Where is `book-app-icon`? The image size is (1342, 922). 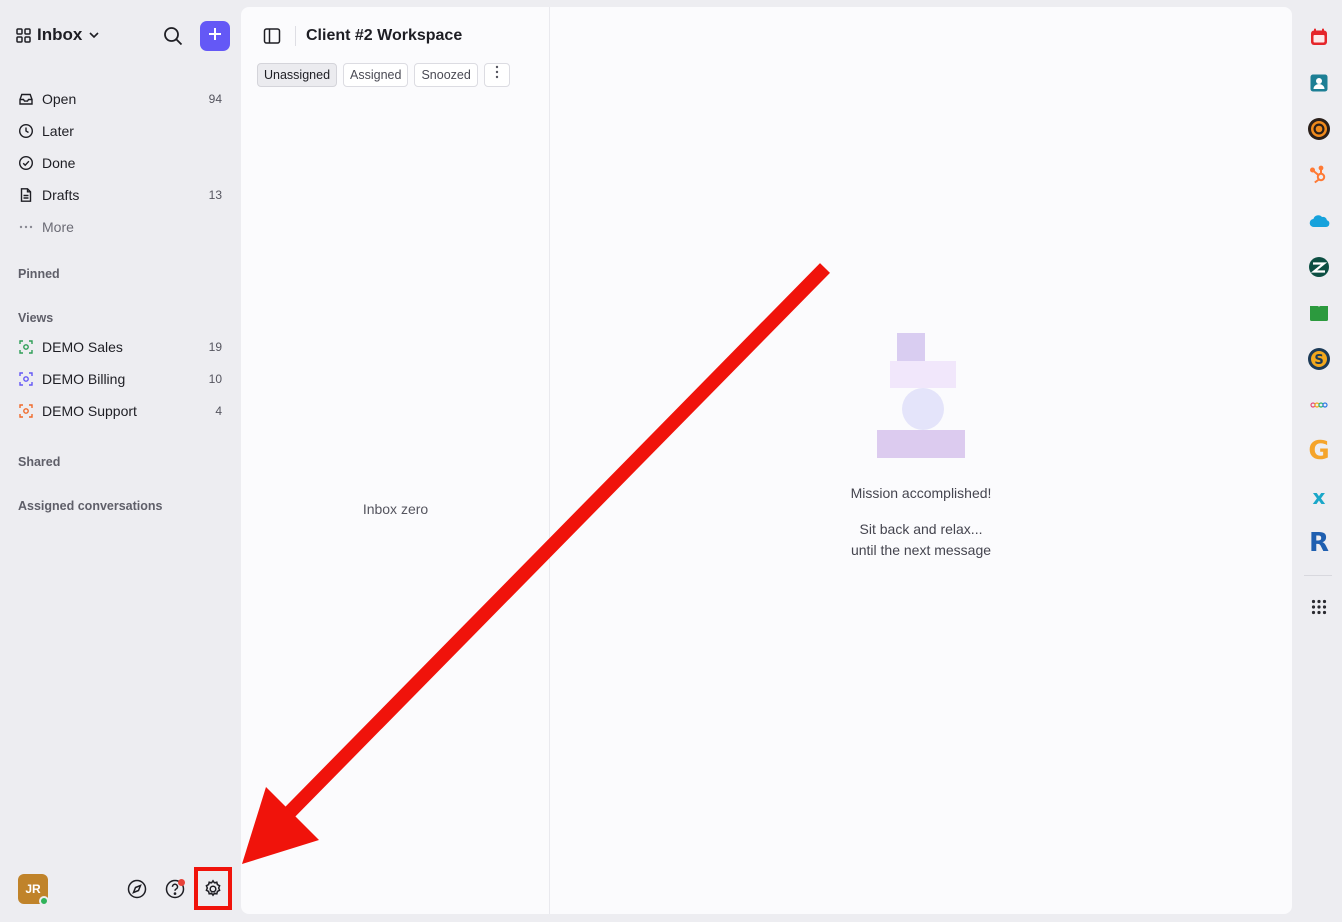
book-app-icon is located at coordinates (1319, 313).